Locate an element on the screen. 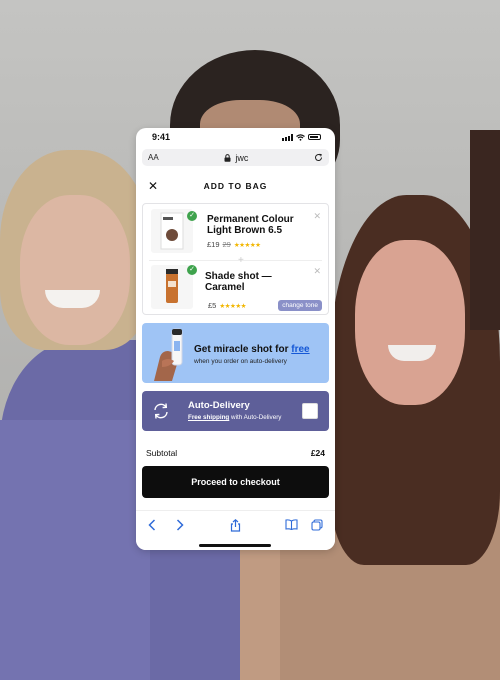 The width and height of the screenshot is (500, 680). product-price-row: £19 29 ★★★★★ is located at coordinates (234, 244).